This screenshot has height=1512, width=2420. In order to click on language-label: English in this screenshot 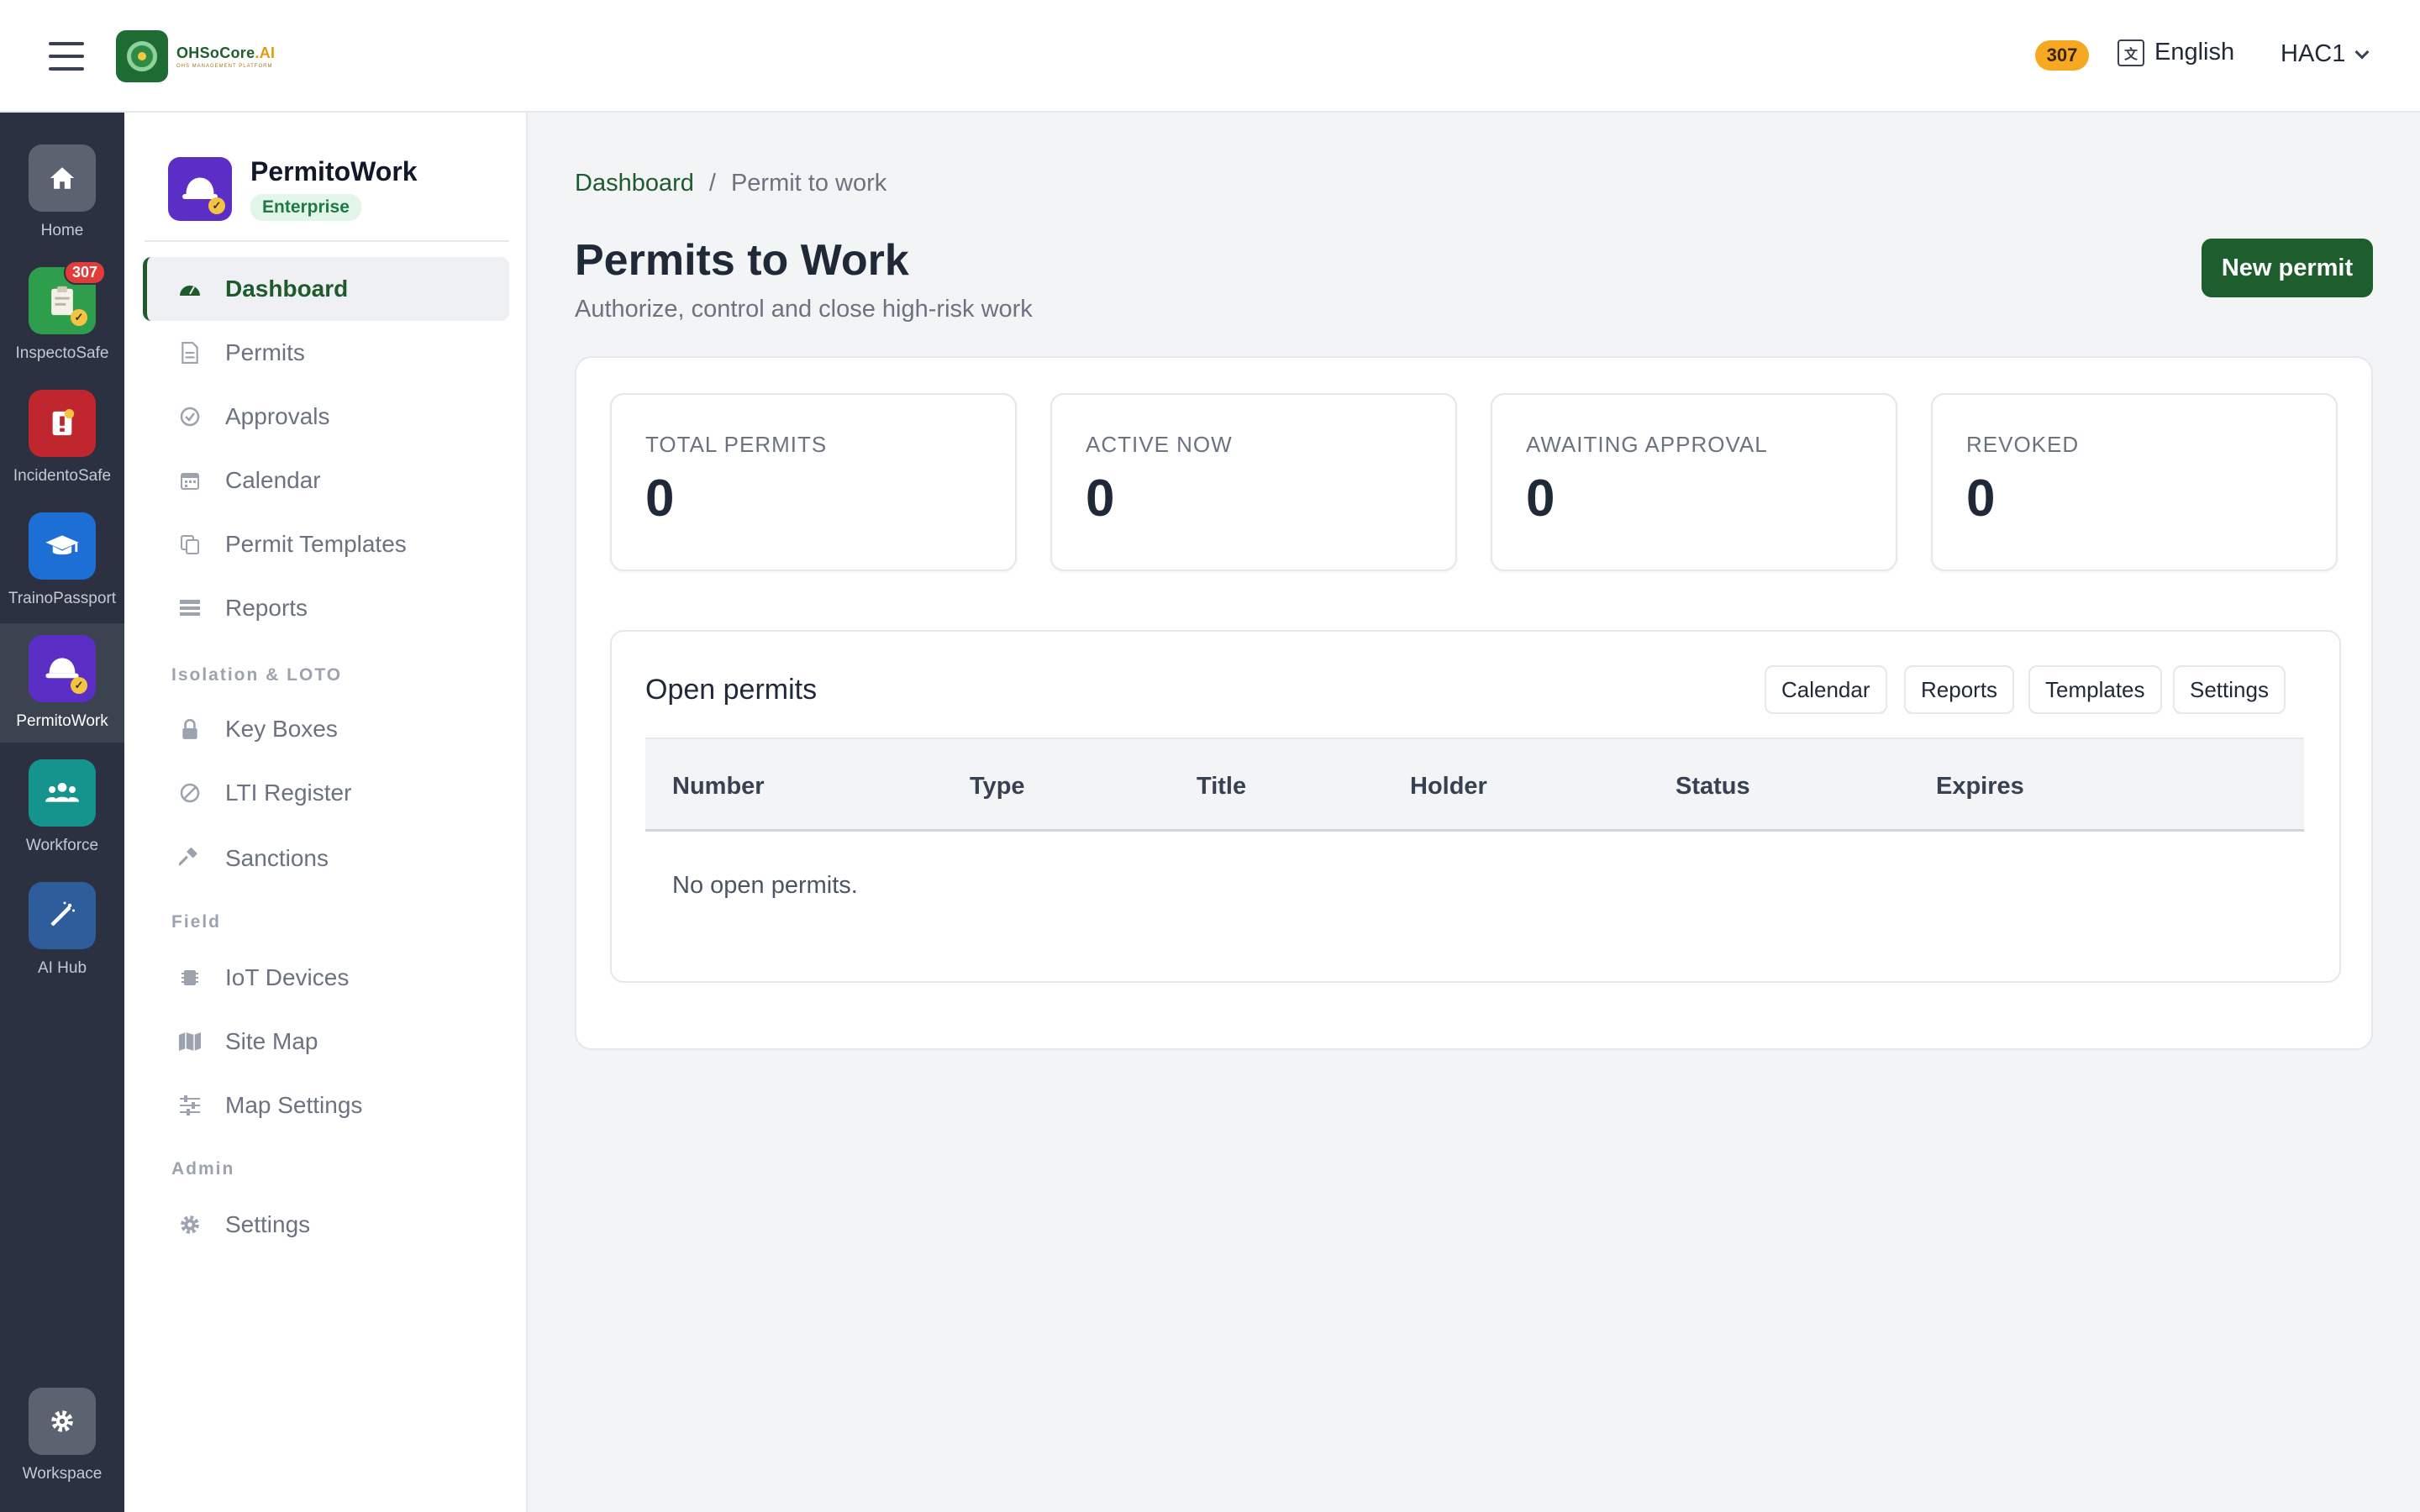, I will do `click(2194, 52)`.